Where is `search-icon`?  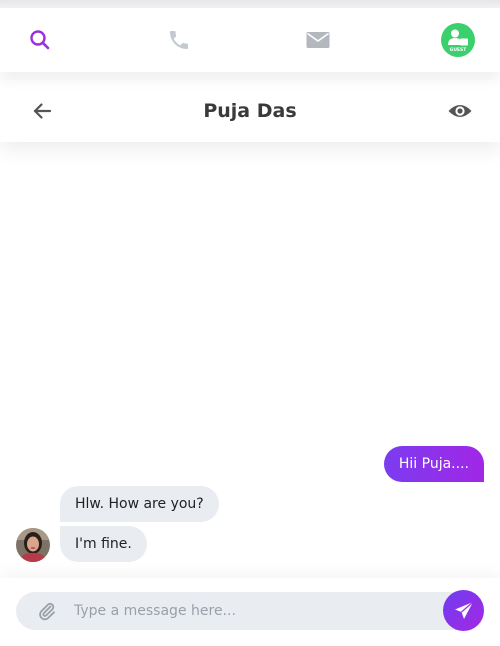
search-icon is located at coordinates (40, 40).